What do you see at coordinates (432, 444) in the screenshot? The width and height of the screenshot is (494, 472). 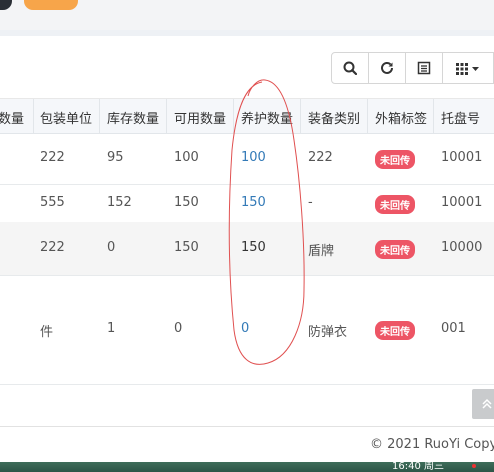 I see `copyright-text: © 2021 RuoYi Copyri` at bounding box center [432, 444].